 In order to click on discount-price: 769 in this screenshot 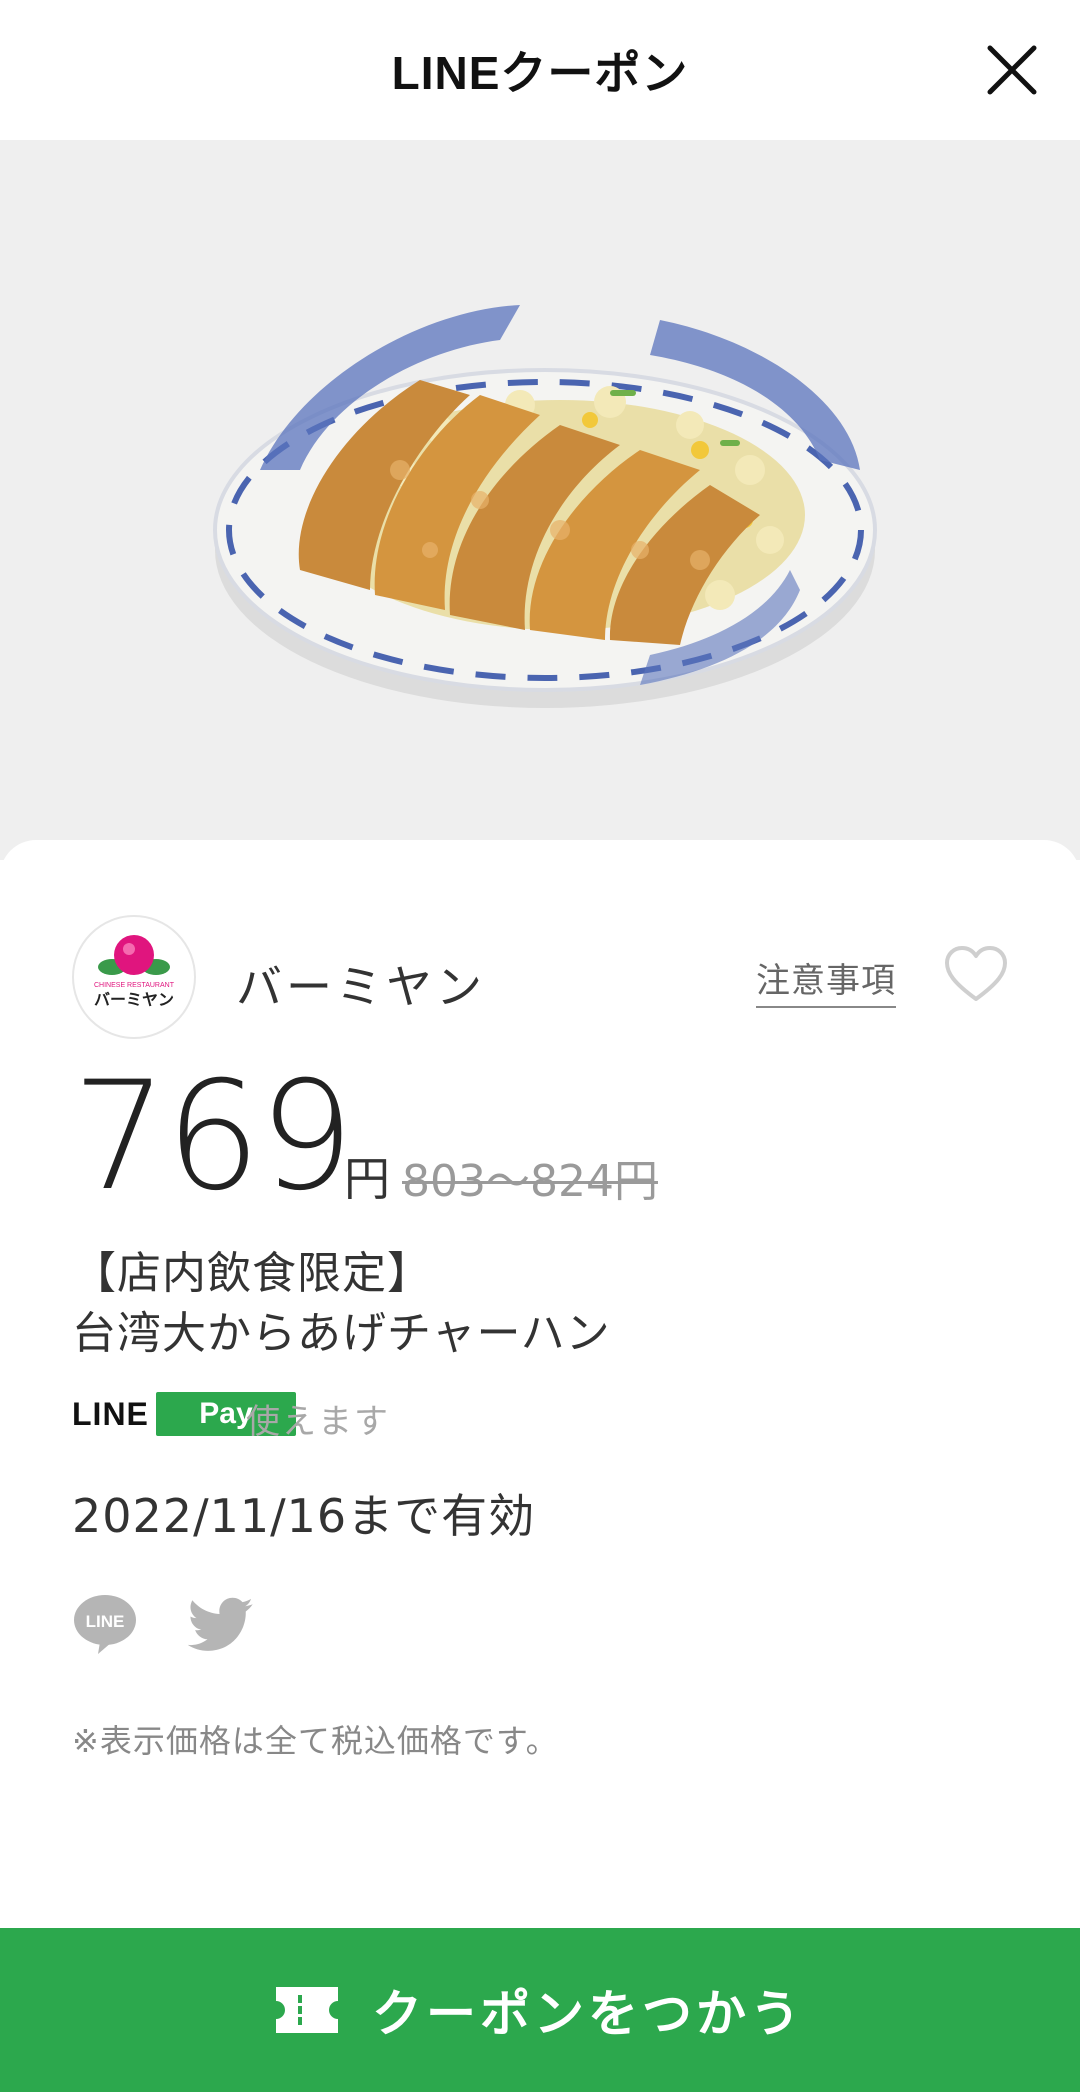, I will do `click(213, 1137)`.